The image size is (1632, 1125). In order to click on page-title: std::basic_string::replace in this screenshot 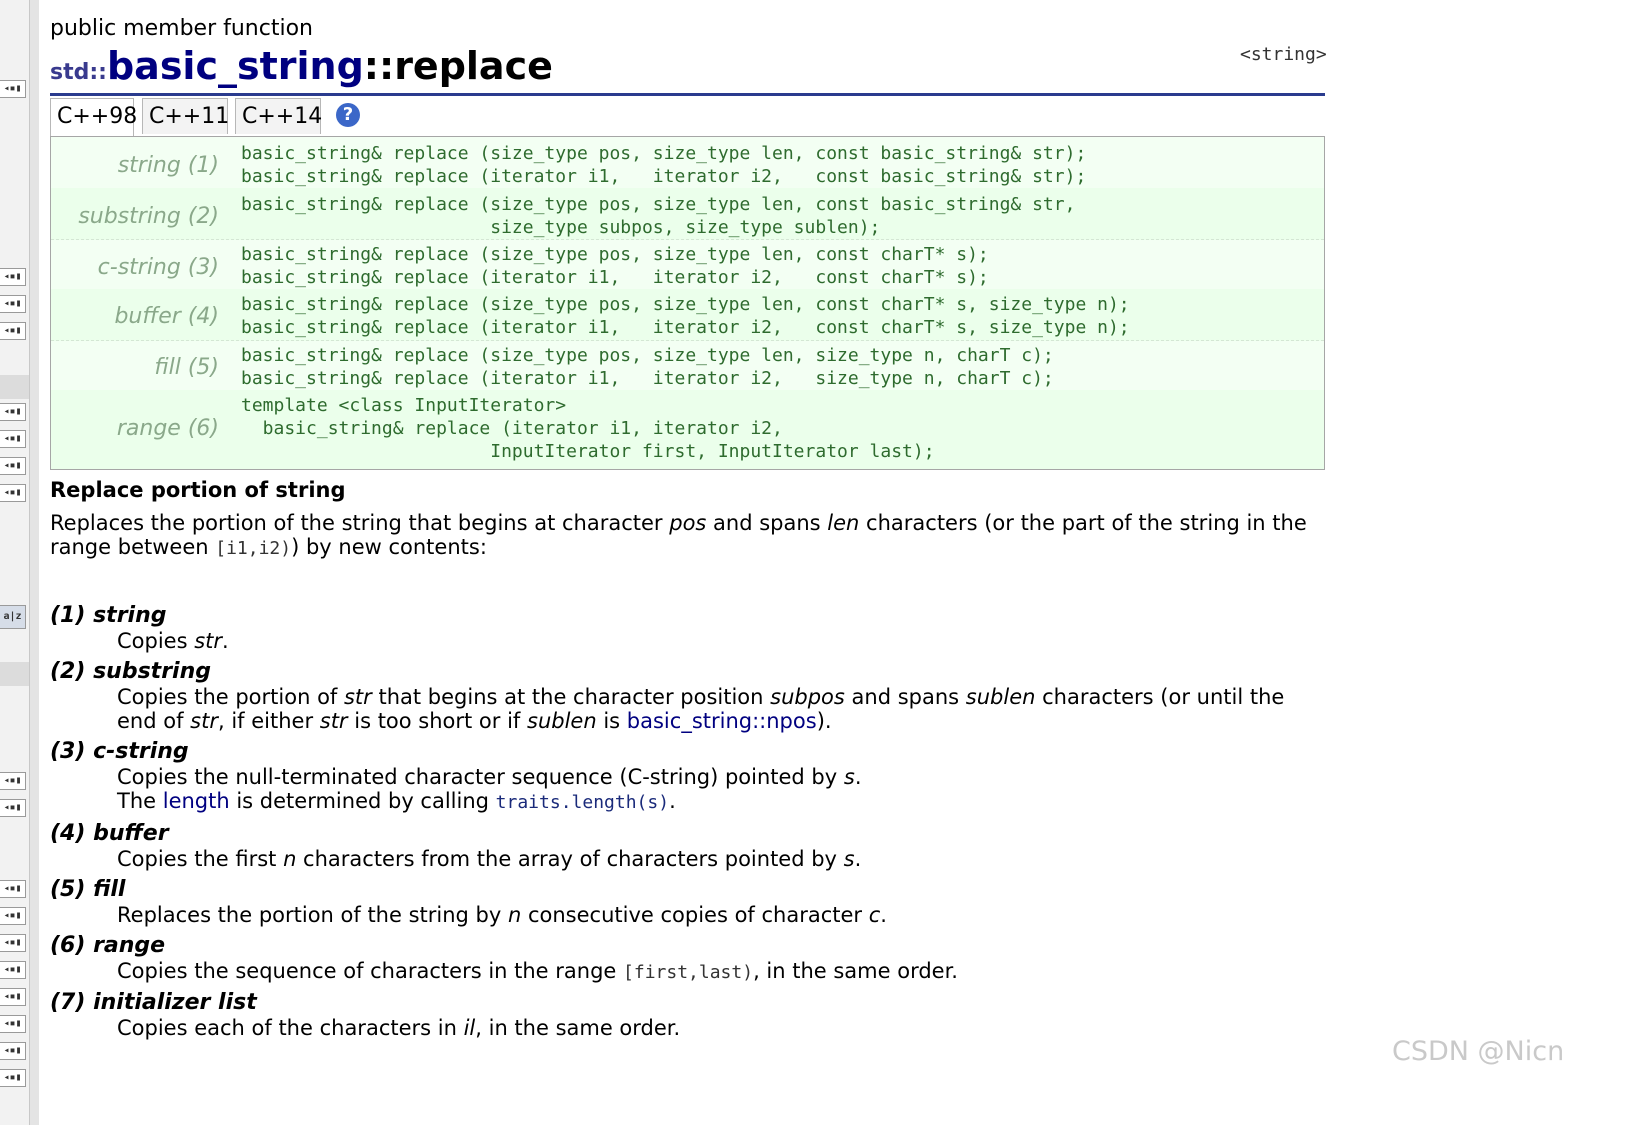, I will do `click(301, 66)`.